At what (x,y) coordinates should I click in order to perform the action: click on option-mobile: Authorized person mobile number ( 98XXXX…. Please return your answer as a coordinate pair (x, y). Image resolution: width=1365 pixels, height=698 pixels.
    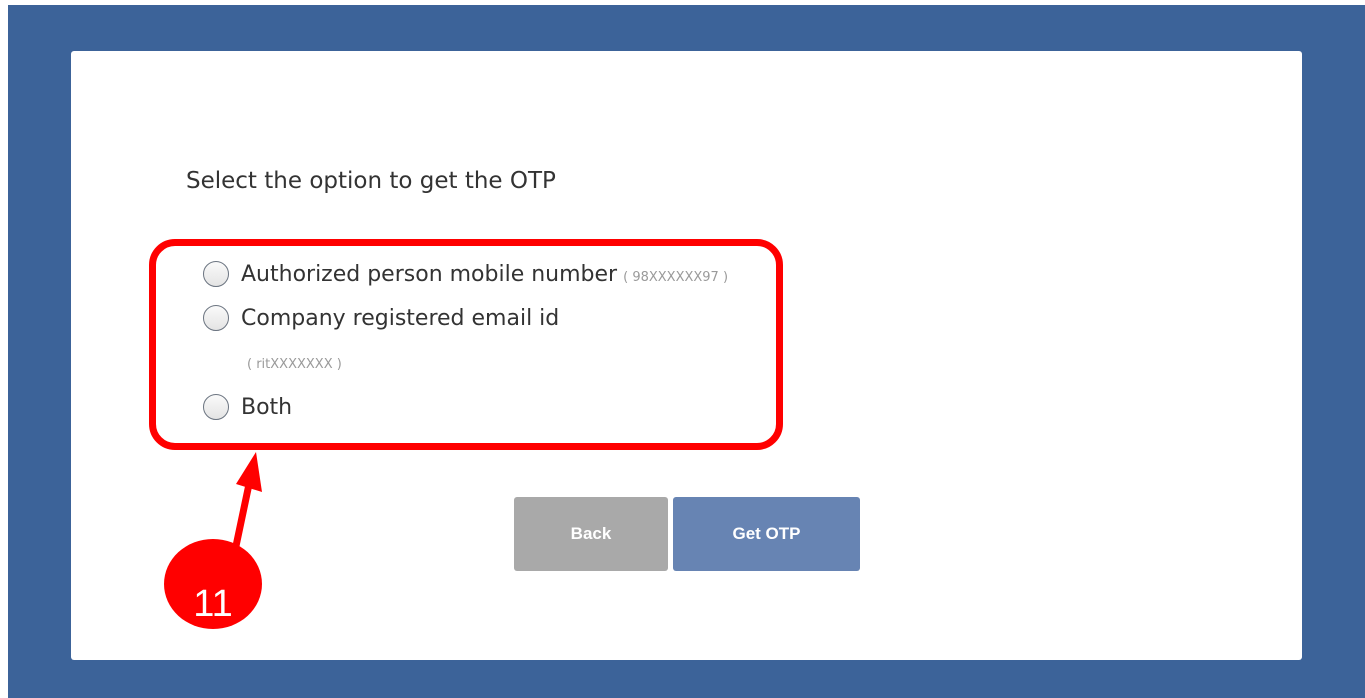
    Looking at the image, I should click on (465, 274).